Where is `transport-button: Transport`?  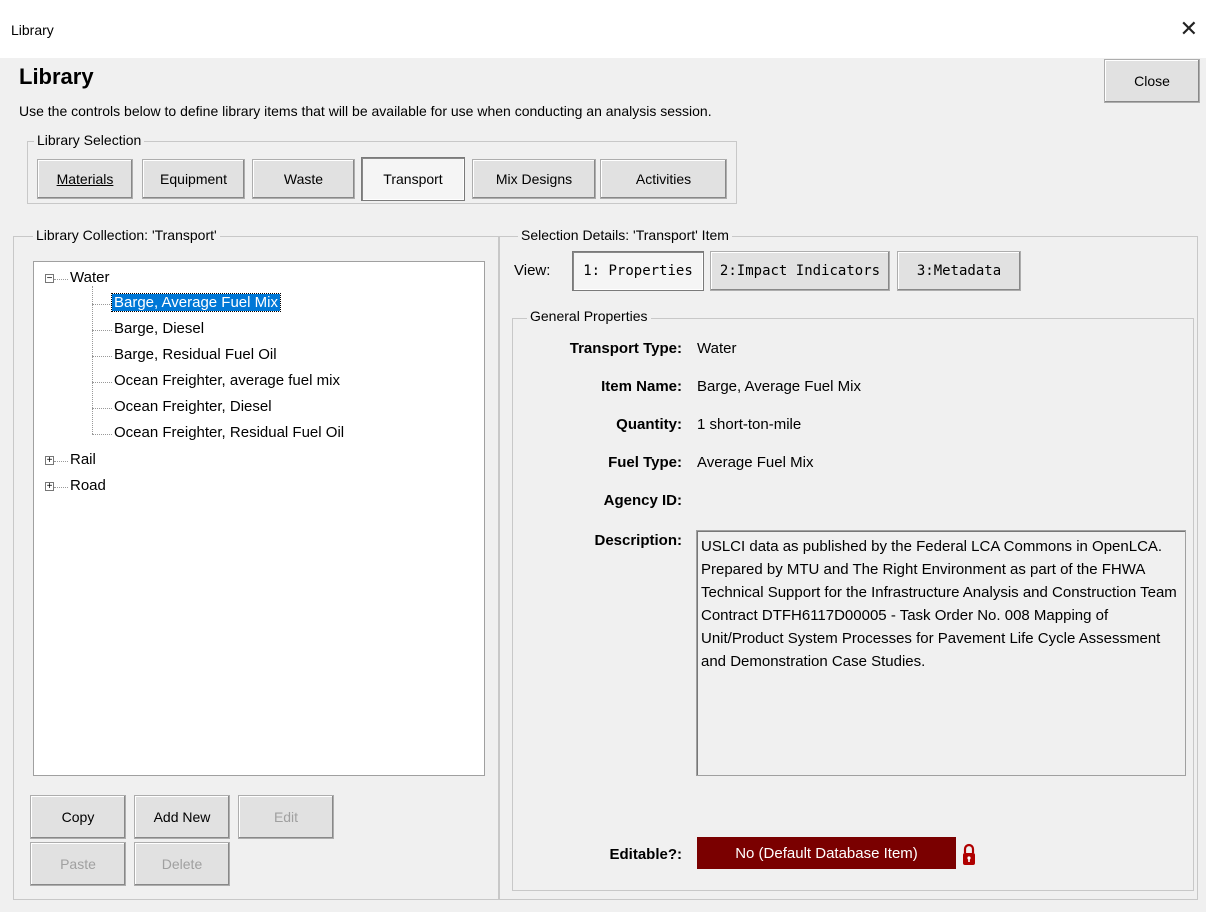
transport-button: Transport is located at coordinates (413, 179).